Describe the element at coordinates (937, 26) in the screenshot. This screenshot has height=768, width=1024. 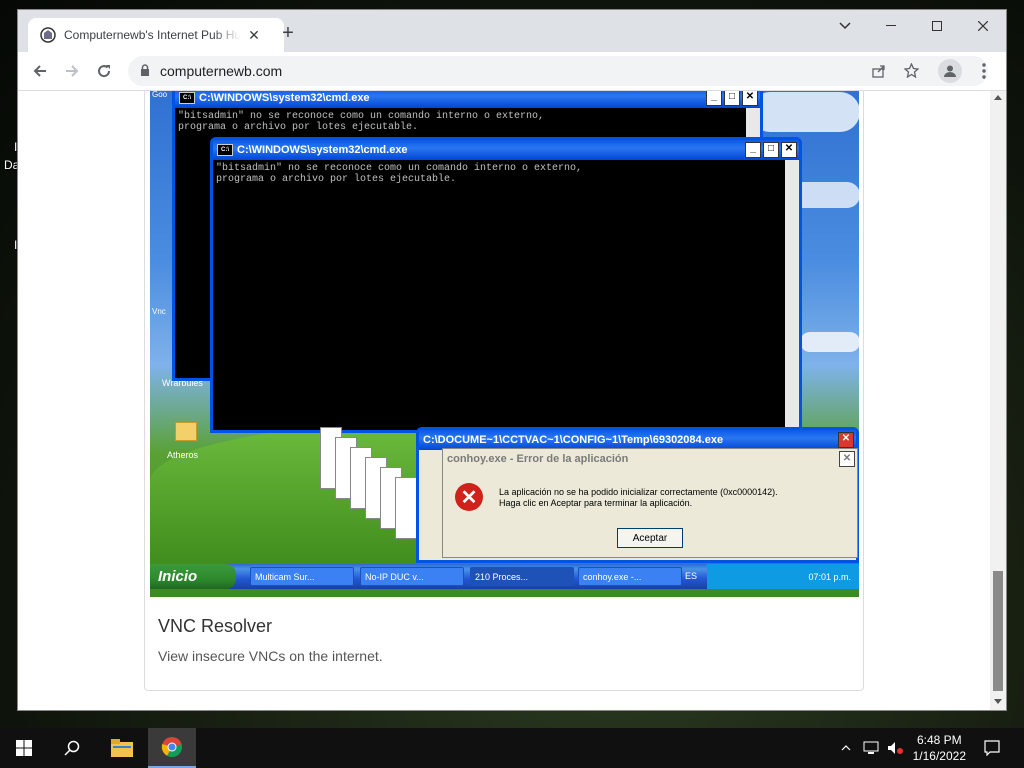
I see `maximize-icon` at that location.